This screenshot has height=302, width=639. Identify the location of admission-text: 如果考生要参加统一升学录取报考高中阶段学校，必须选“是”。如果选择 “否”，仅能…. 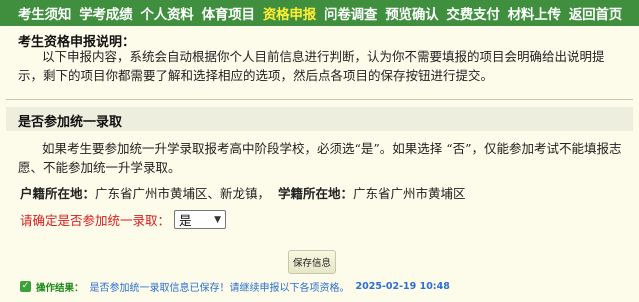
(320, 158).